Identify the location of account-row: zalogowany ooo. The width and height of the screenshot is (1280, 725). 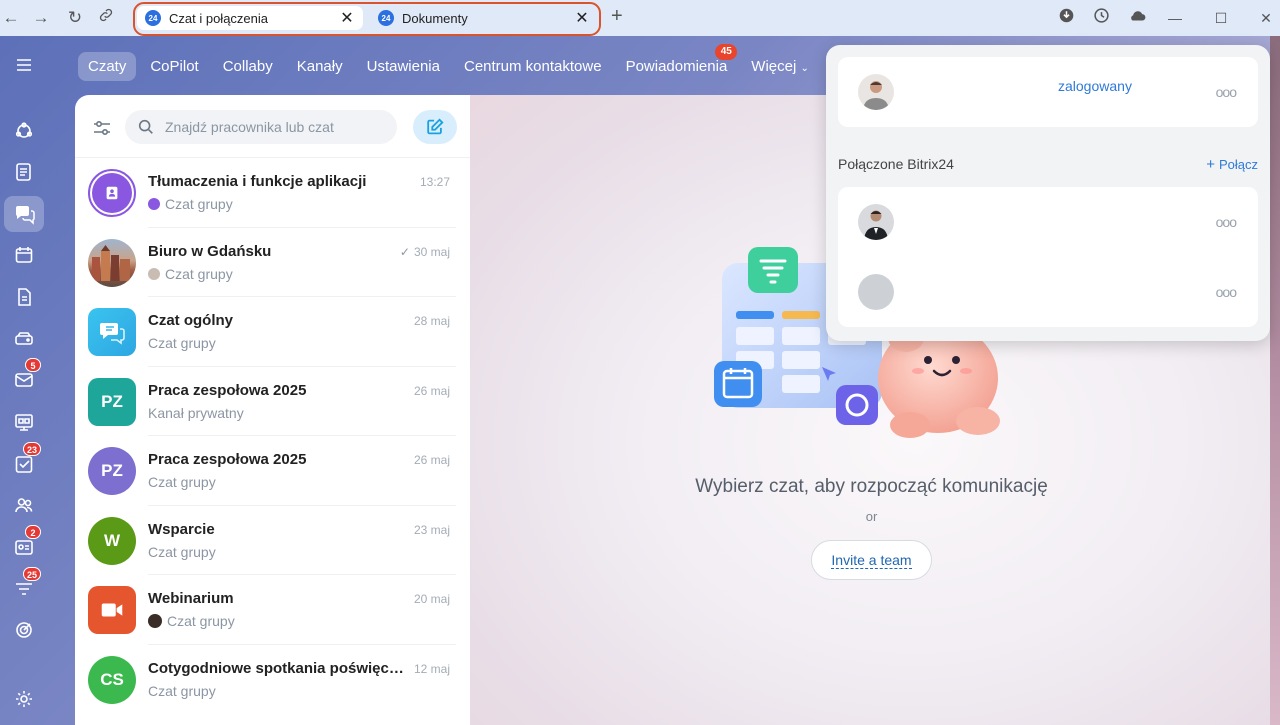
(1048, 92).